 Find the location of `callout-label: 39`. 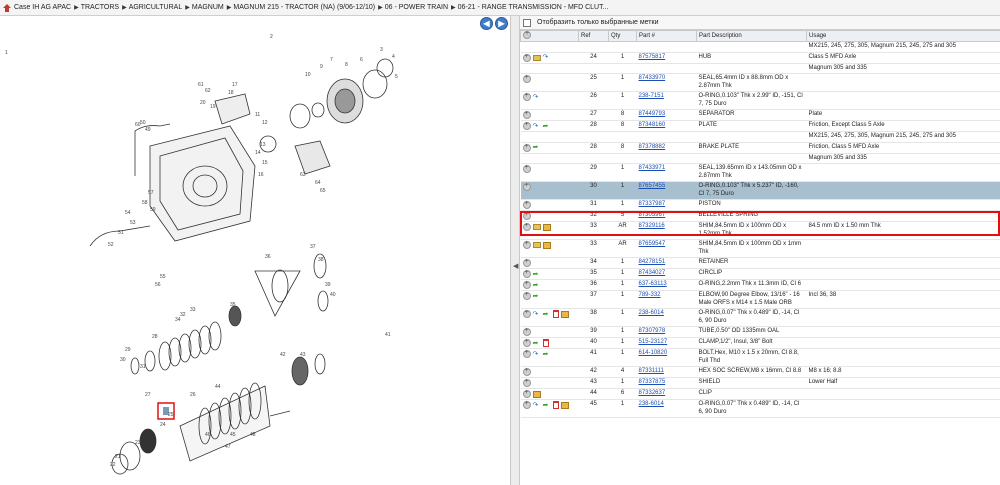

callout-label: 39 is located at coordinates (328, 285).